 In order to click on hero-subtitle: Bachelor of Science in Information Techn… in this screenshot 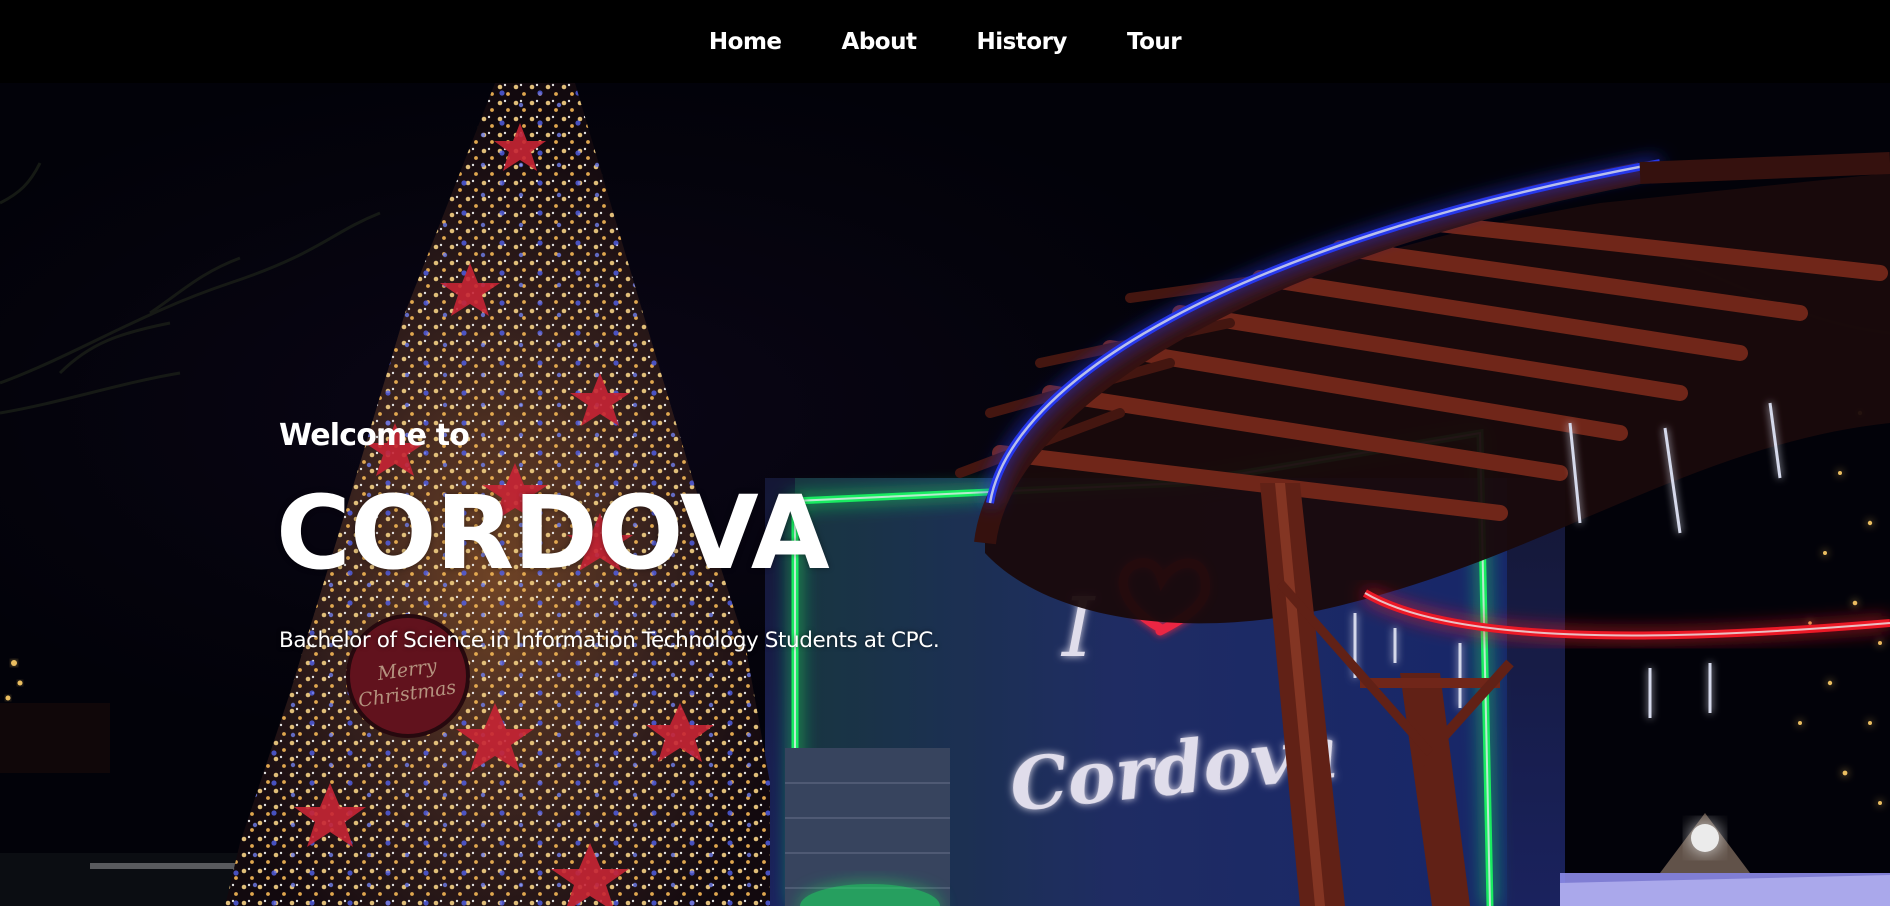, I will do `click(609, 640)`.